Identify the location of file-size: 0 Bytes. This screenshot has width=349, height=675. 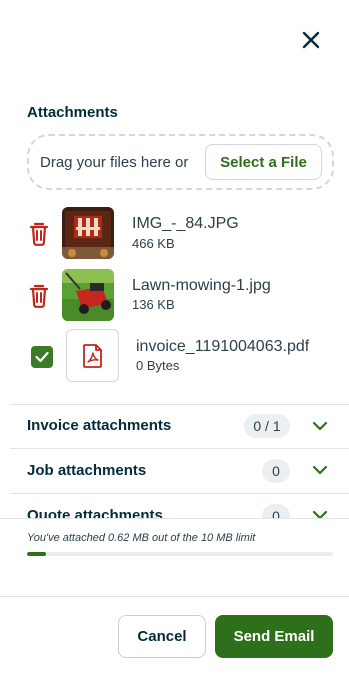
(158, 365).